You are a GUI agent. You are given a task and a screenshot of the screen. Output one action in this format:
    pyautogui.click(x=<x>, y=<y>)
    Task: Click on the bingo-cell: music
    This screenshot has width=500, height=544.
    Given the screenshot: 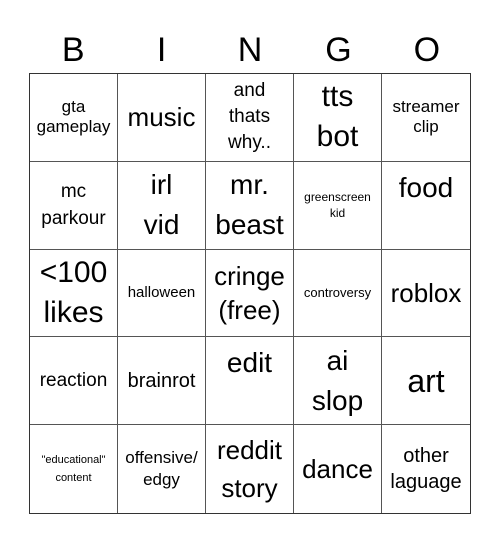 What is the action you would take?
    pyautogui.click(x=162, y=118)
    